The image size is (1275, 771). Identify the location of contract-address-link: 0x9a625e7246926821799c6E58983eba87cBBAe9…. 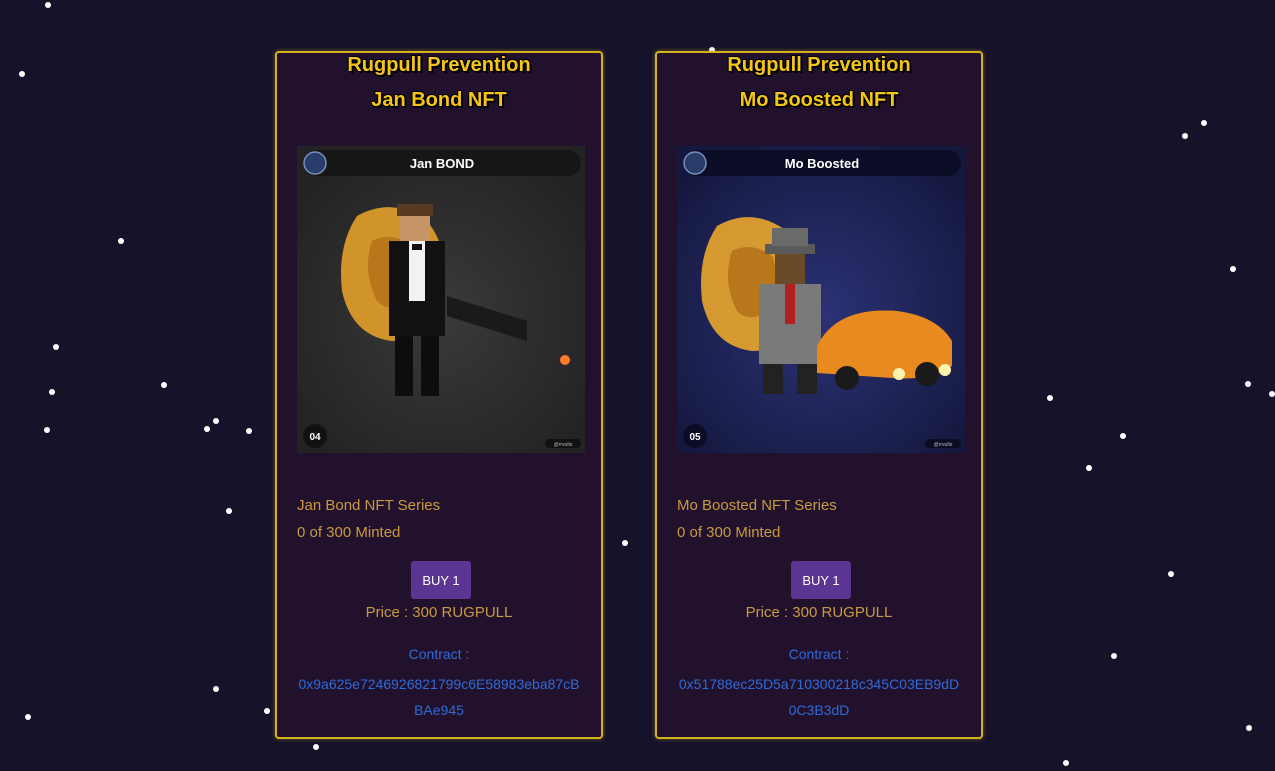
(439, 697).